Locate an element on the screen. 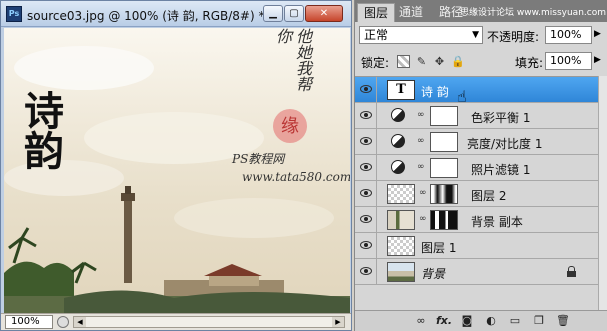  layer-row-masked: ∞ 图层 2 is located at coordinates (476, 194).